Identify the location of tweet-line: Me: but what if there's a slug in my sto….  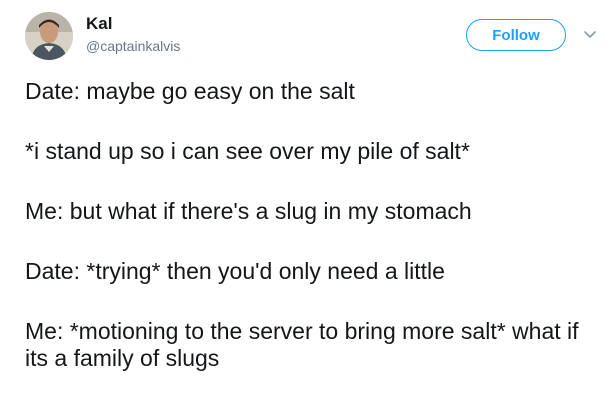
(248, 211).